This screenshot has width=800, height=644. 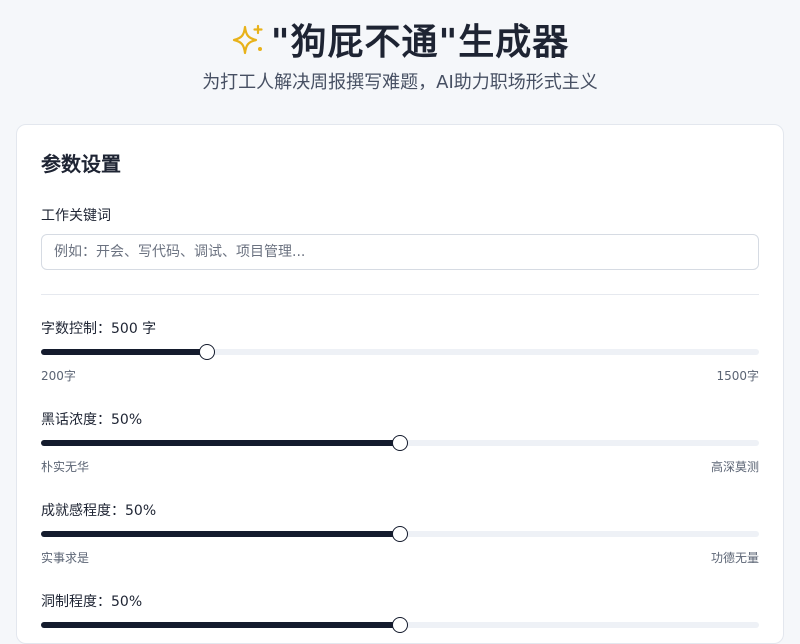 I want to click on keyword-label: 工作关键词, so click(x=76, y=216).